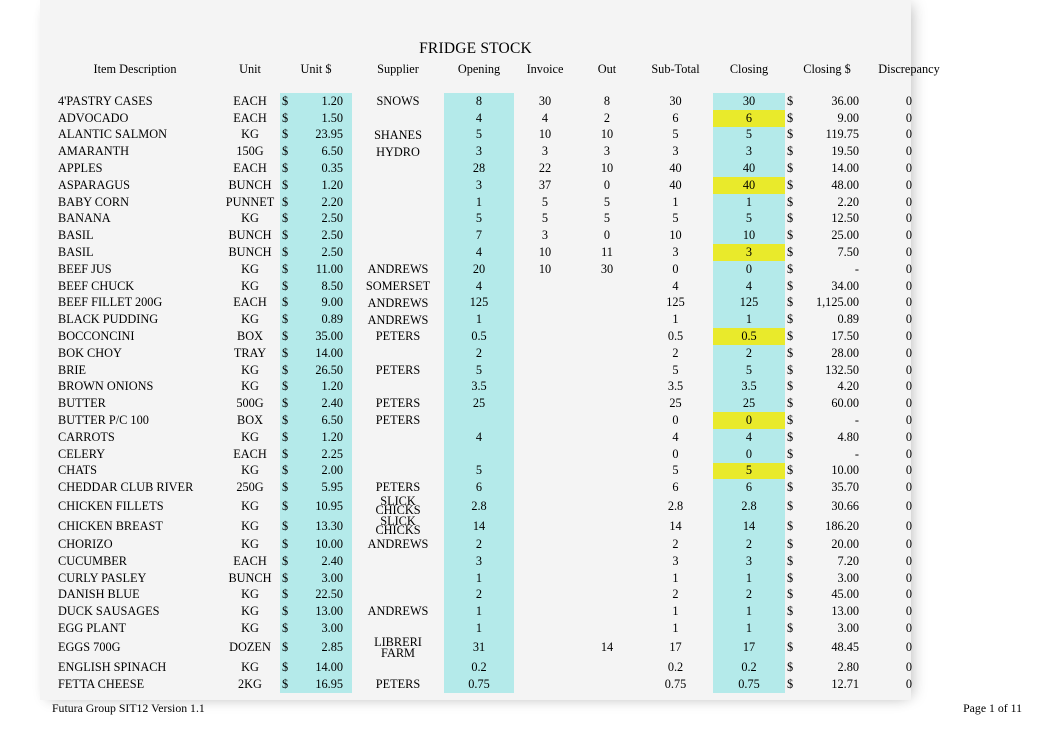 The image size is (1062, 751). Describe the element at coordinates (250, 353) in the screenshot. I see `cell-unit: TRAY` at that location.